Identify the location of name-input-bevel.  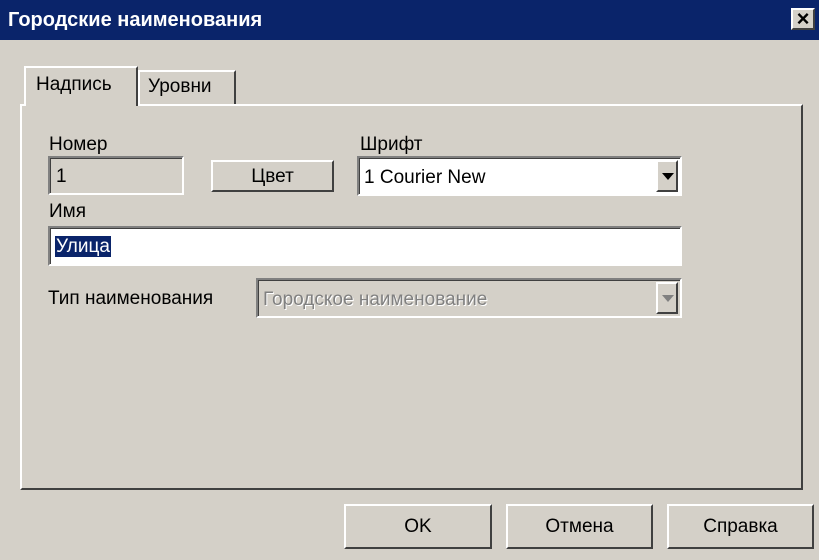
(365, 246).